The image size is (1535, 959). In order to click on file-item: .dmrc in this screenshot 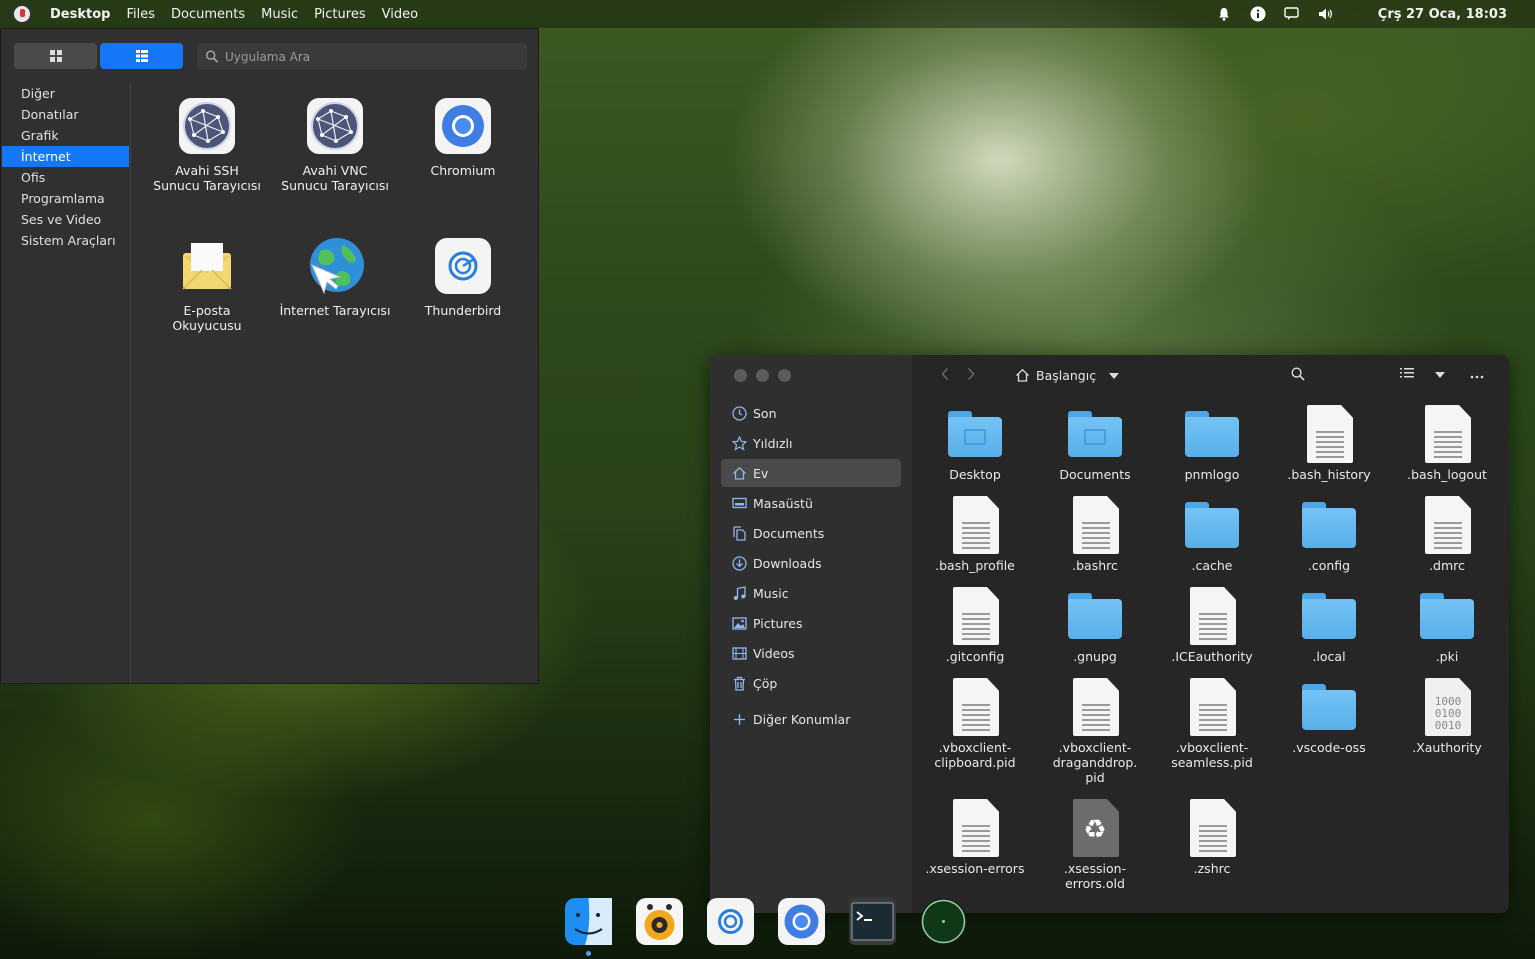, I will do `click(1447, 534)`.